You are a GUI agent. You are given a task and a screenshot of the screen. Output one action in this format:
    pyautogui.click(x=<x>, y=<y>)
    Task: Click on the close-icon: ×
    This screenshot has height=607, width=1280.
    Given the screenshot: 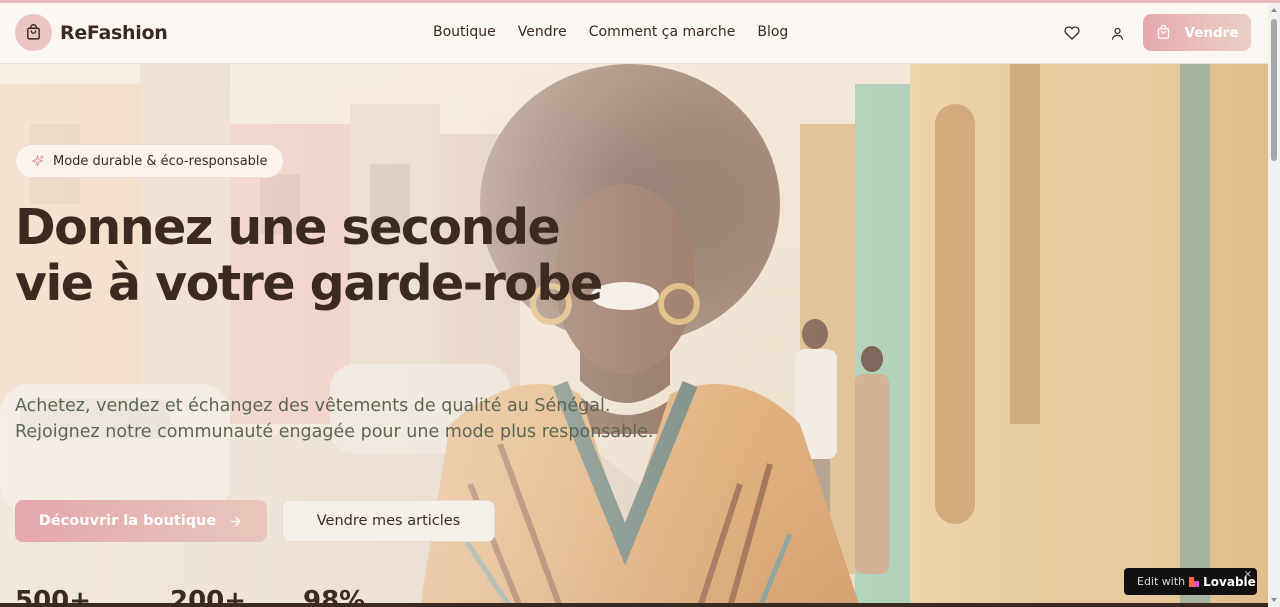 What is the action you would take?
    pyautogui.click(x=1248, y=574)
    